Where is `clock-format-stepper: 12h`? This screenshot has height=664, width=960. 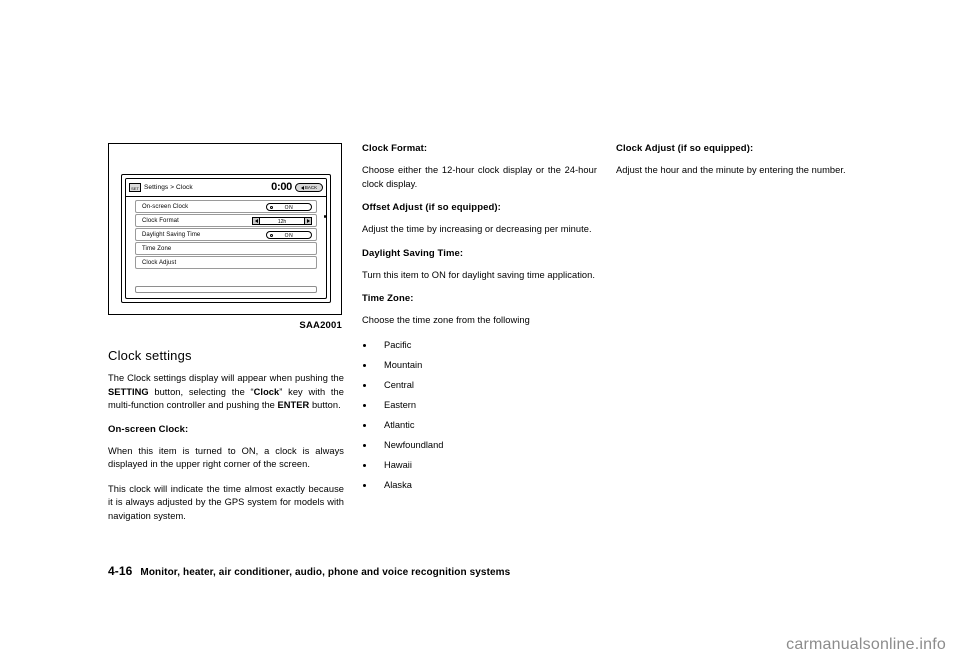
clock-format-stepper: 12h is located at coordinates (282, 220).